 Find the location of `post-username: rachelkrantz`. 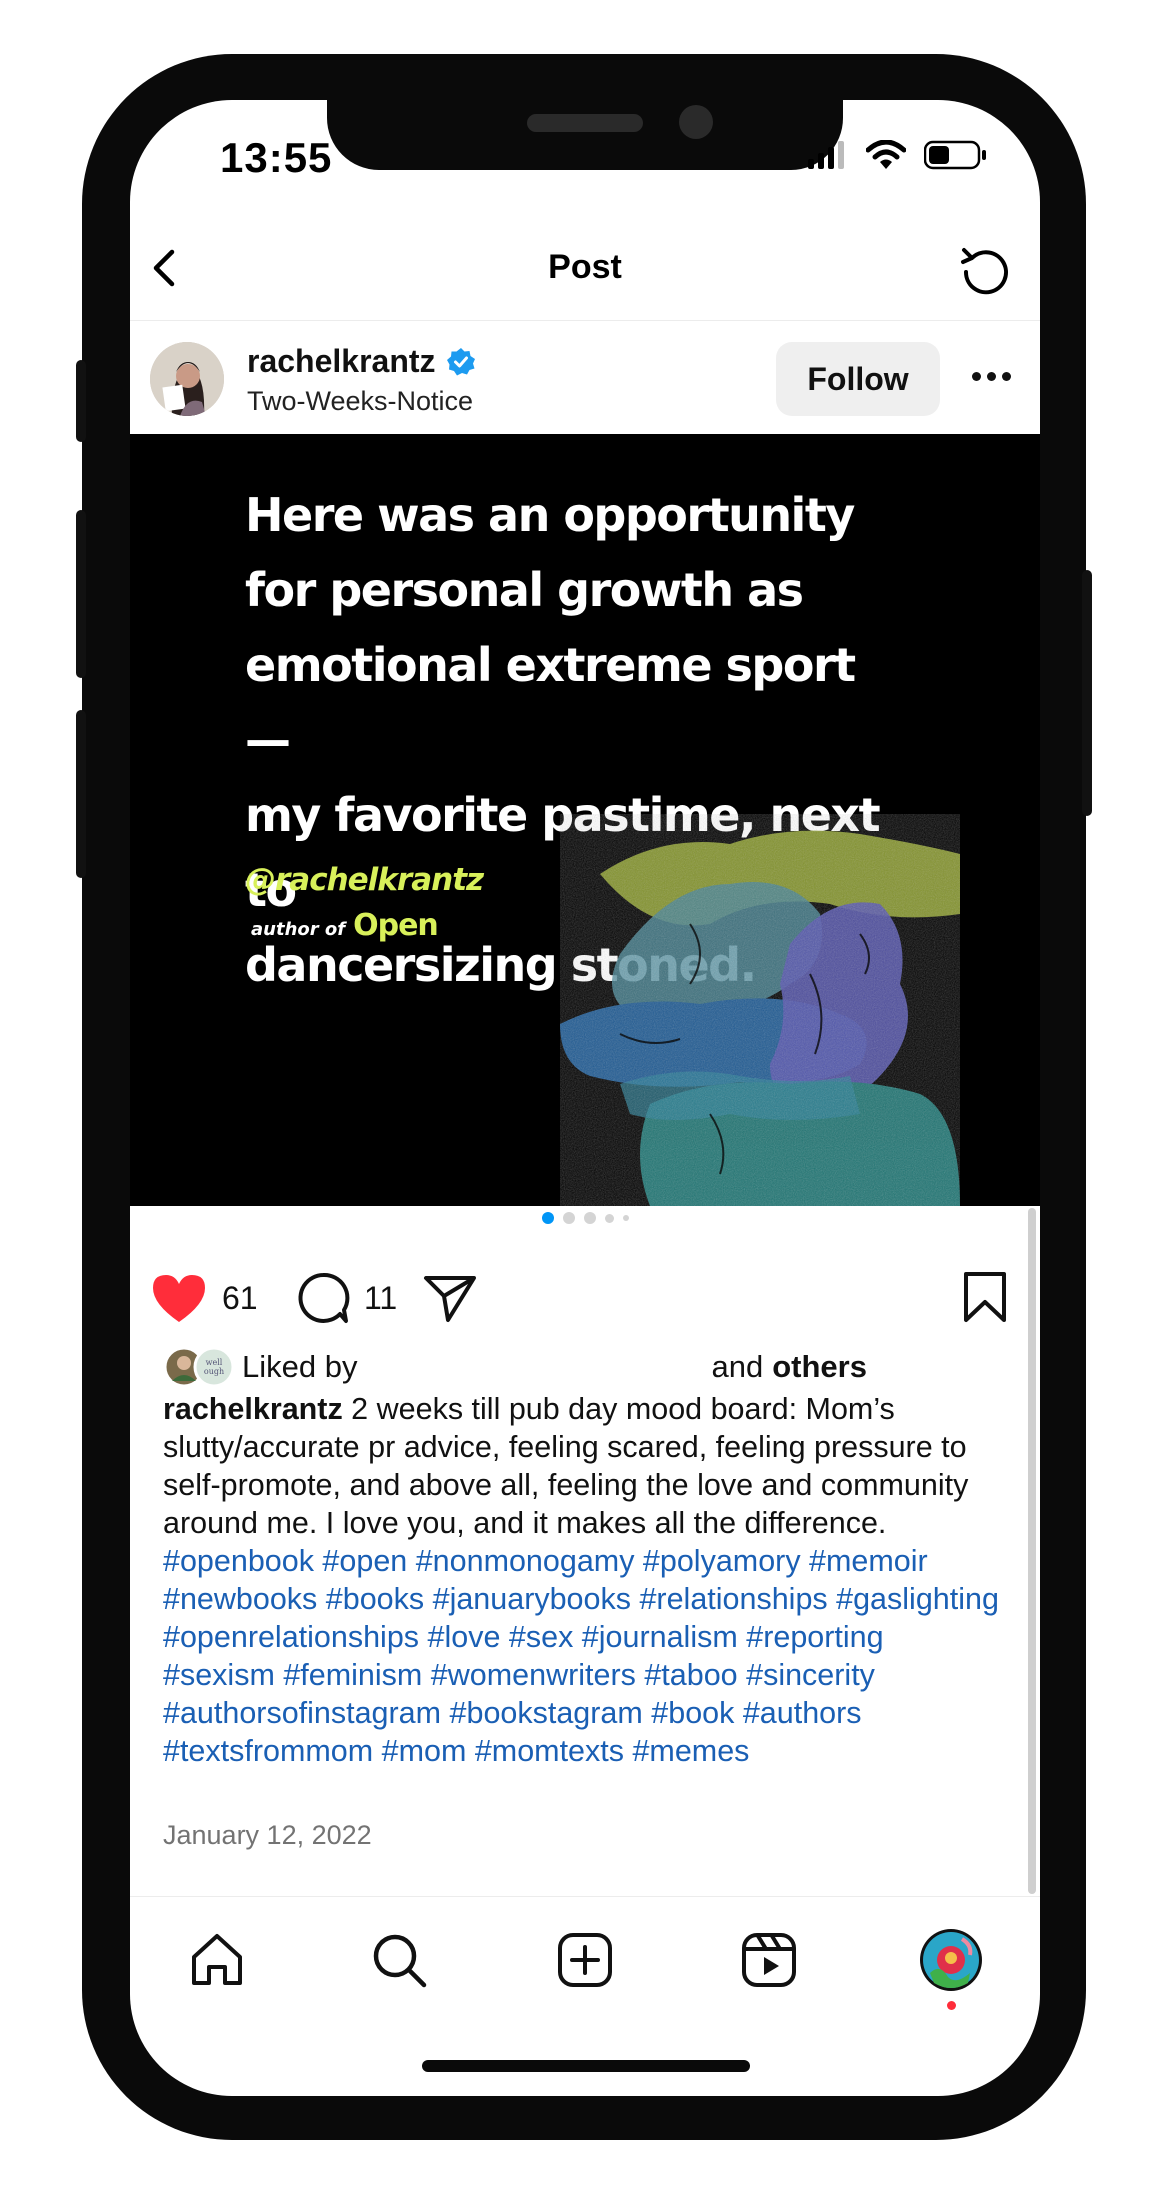

post-username: rachelkrantz is located at coordinates (361, 361).